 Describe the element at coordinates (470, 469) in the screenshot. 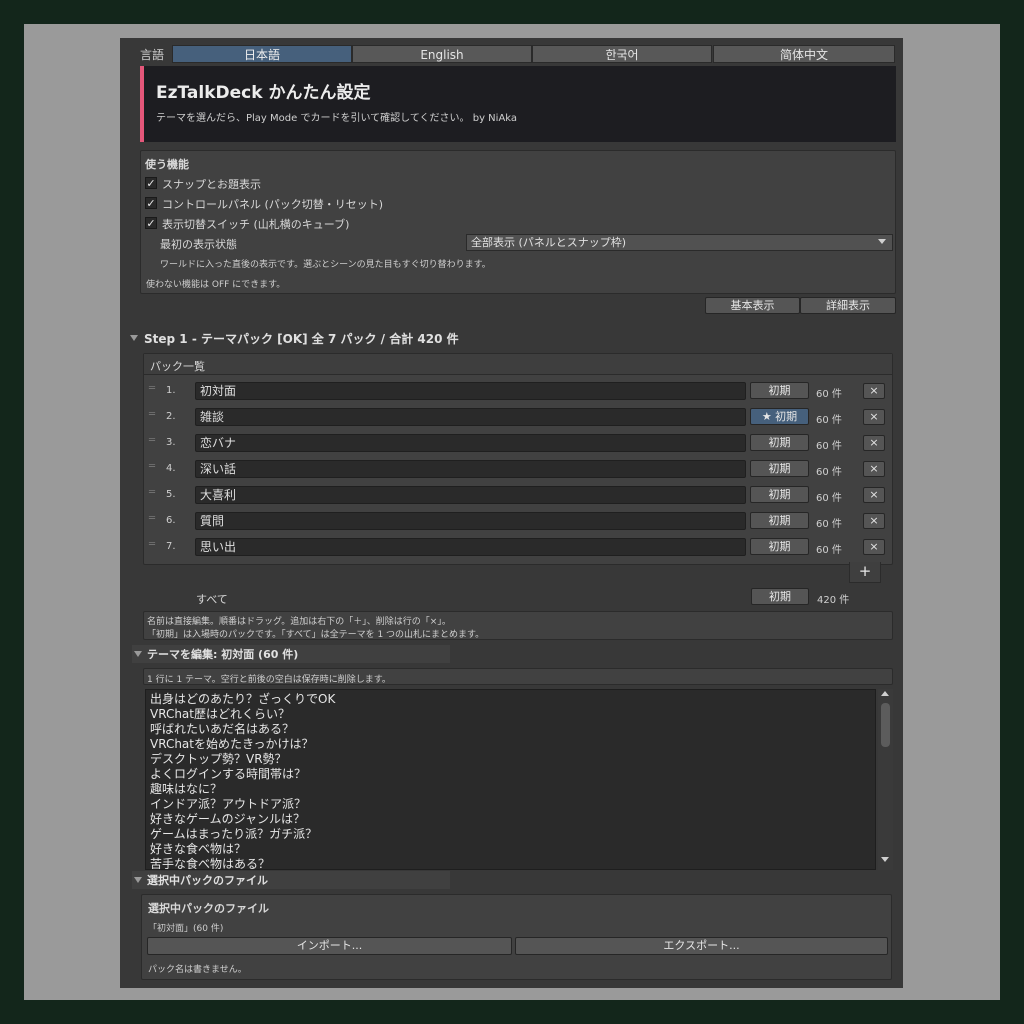

I see `pack-name-field: 深い話` at that location.